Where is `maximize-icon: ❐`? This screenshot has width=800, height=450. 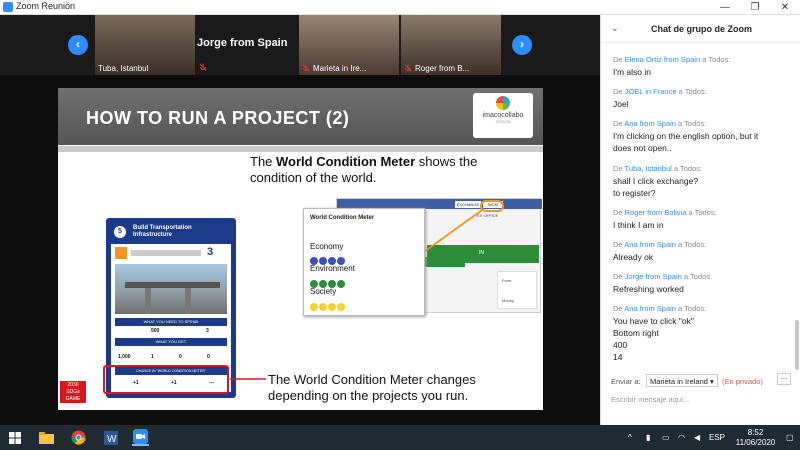
maximize-icon: ❐ is located at coordinates (755, 7).